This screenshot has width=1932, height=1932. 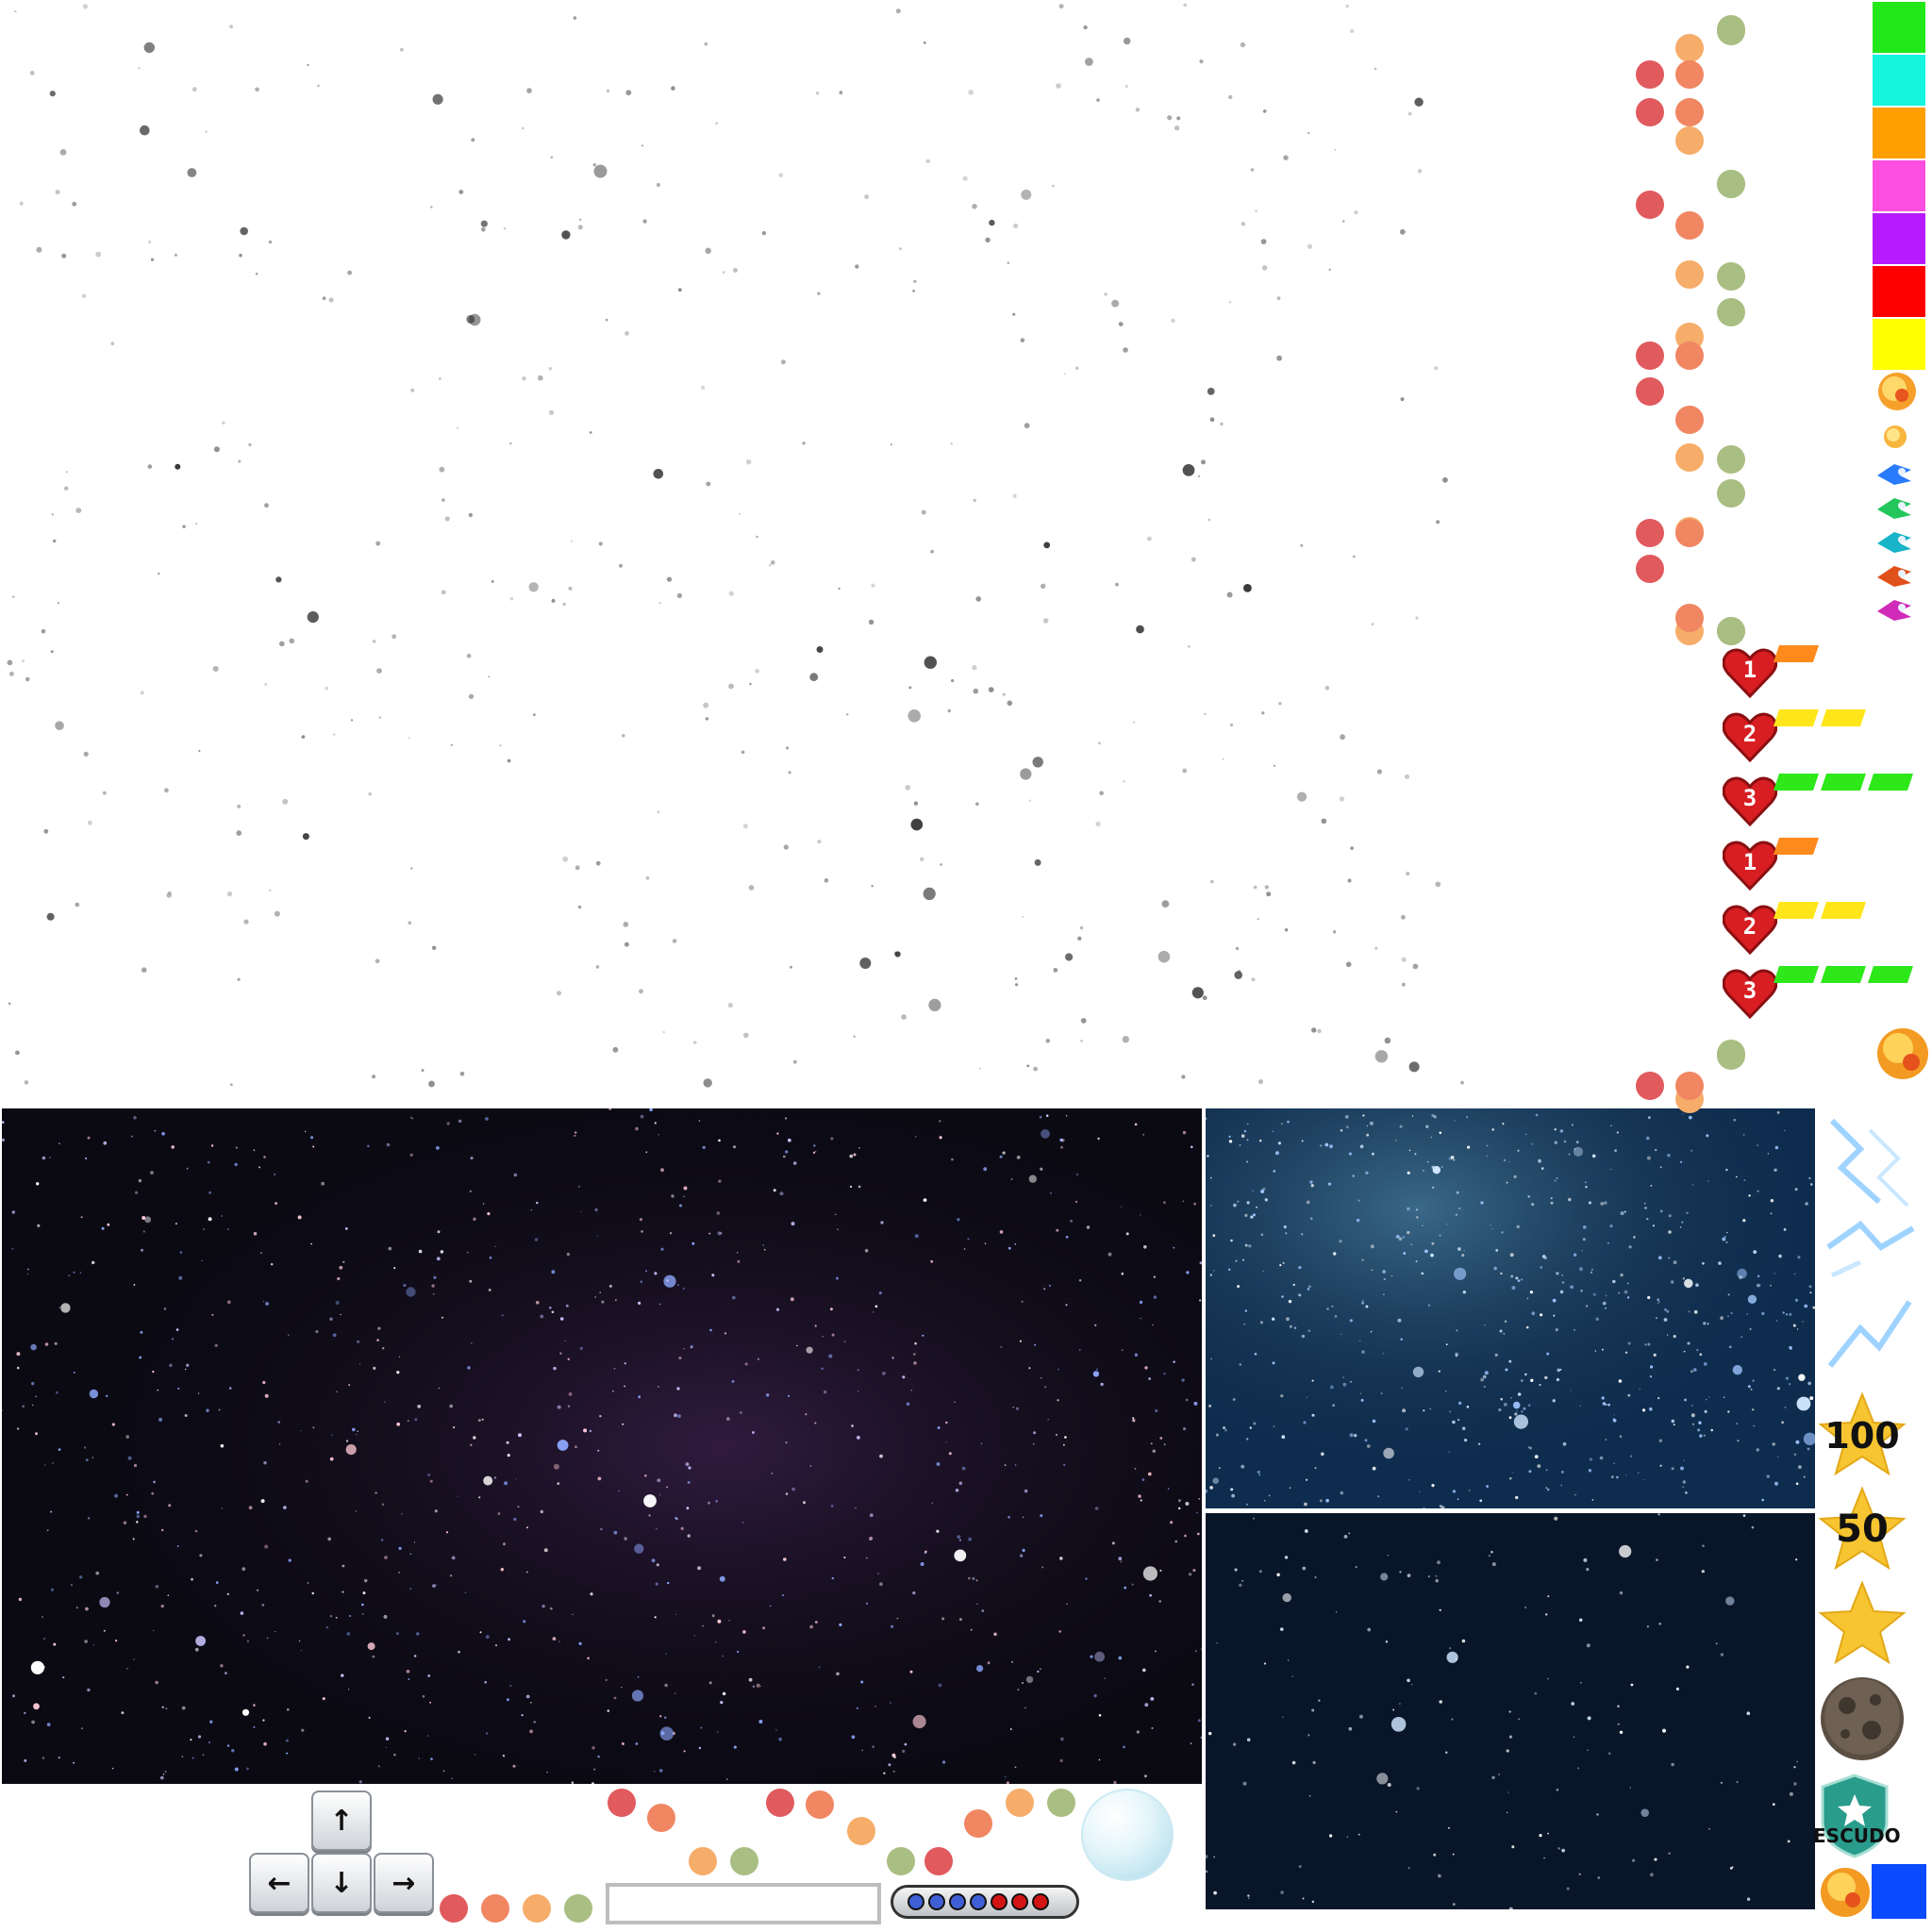 What do you see at coordinates (743, 1904) in the screenshot?
I see `empty-input-box` at bounding box center [743, 1904].